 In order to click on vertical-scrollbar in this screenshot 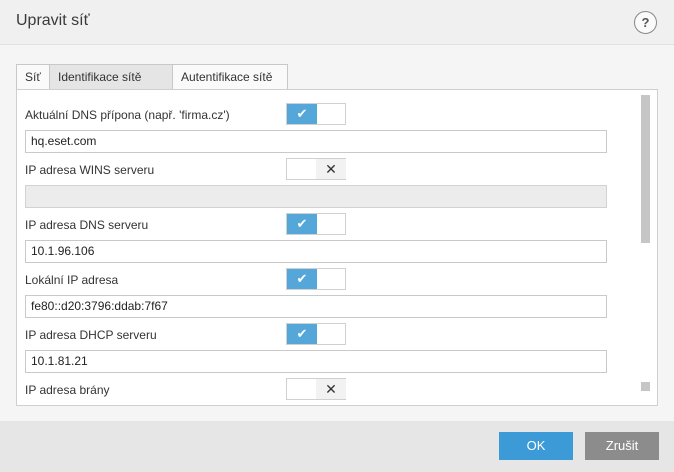, I will do `click(644, 247)`.